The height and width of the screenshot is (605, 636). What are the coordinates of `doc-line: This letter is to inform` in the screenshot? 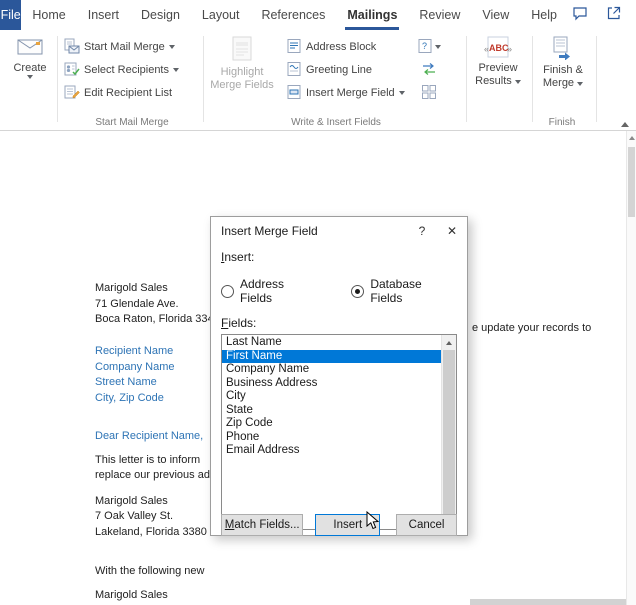 It's located at (148, 459).